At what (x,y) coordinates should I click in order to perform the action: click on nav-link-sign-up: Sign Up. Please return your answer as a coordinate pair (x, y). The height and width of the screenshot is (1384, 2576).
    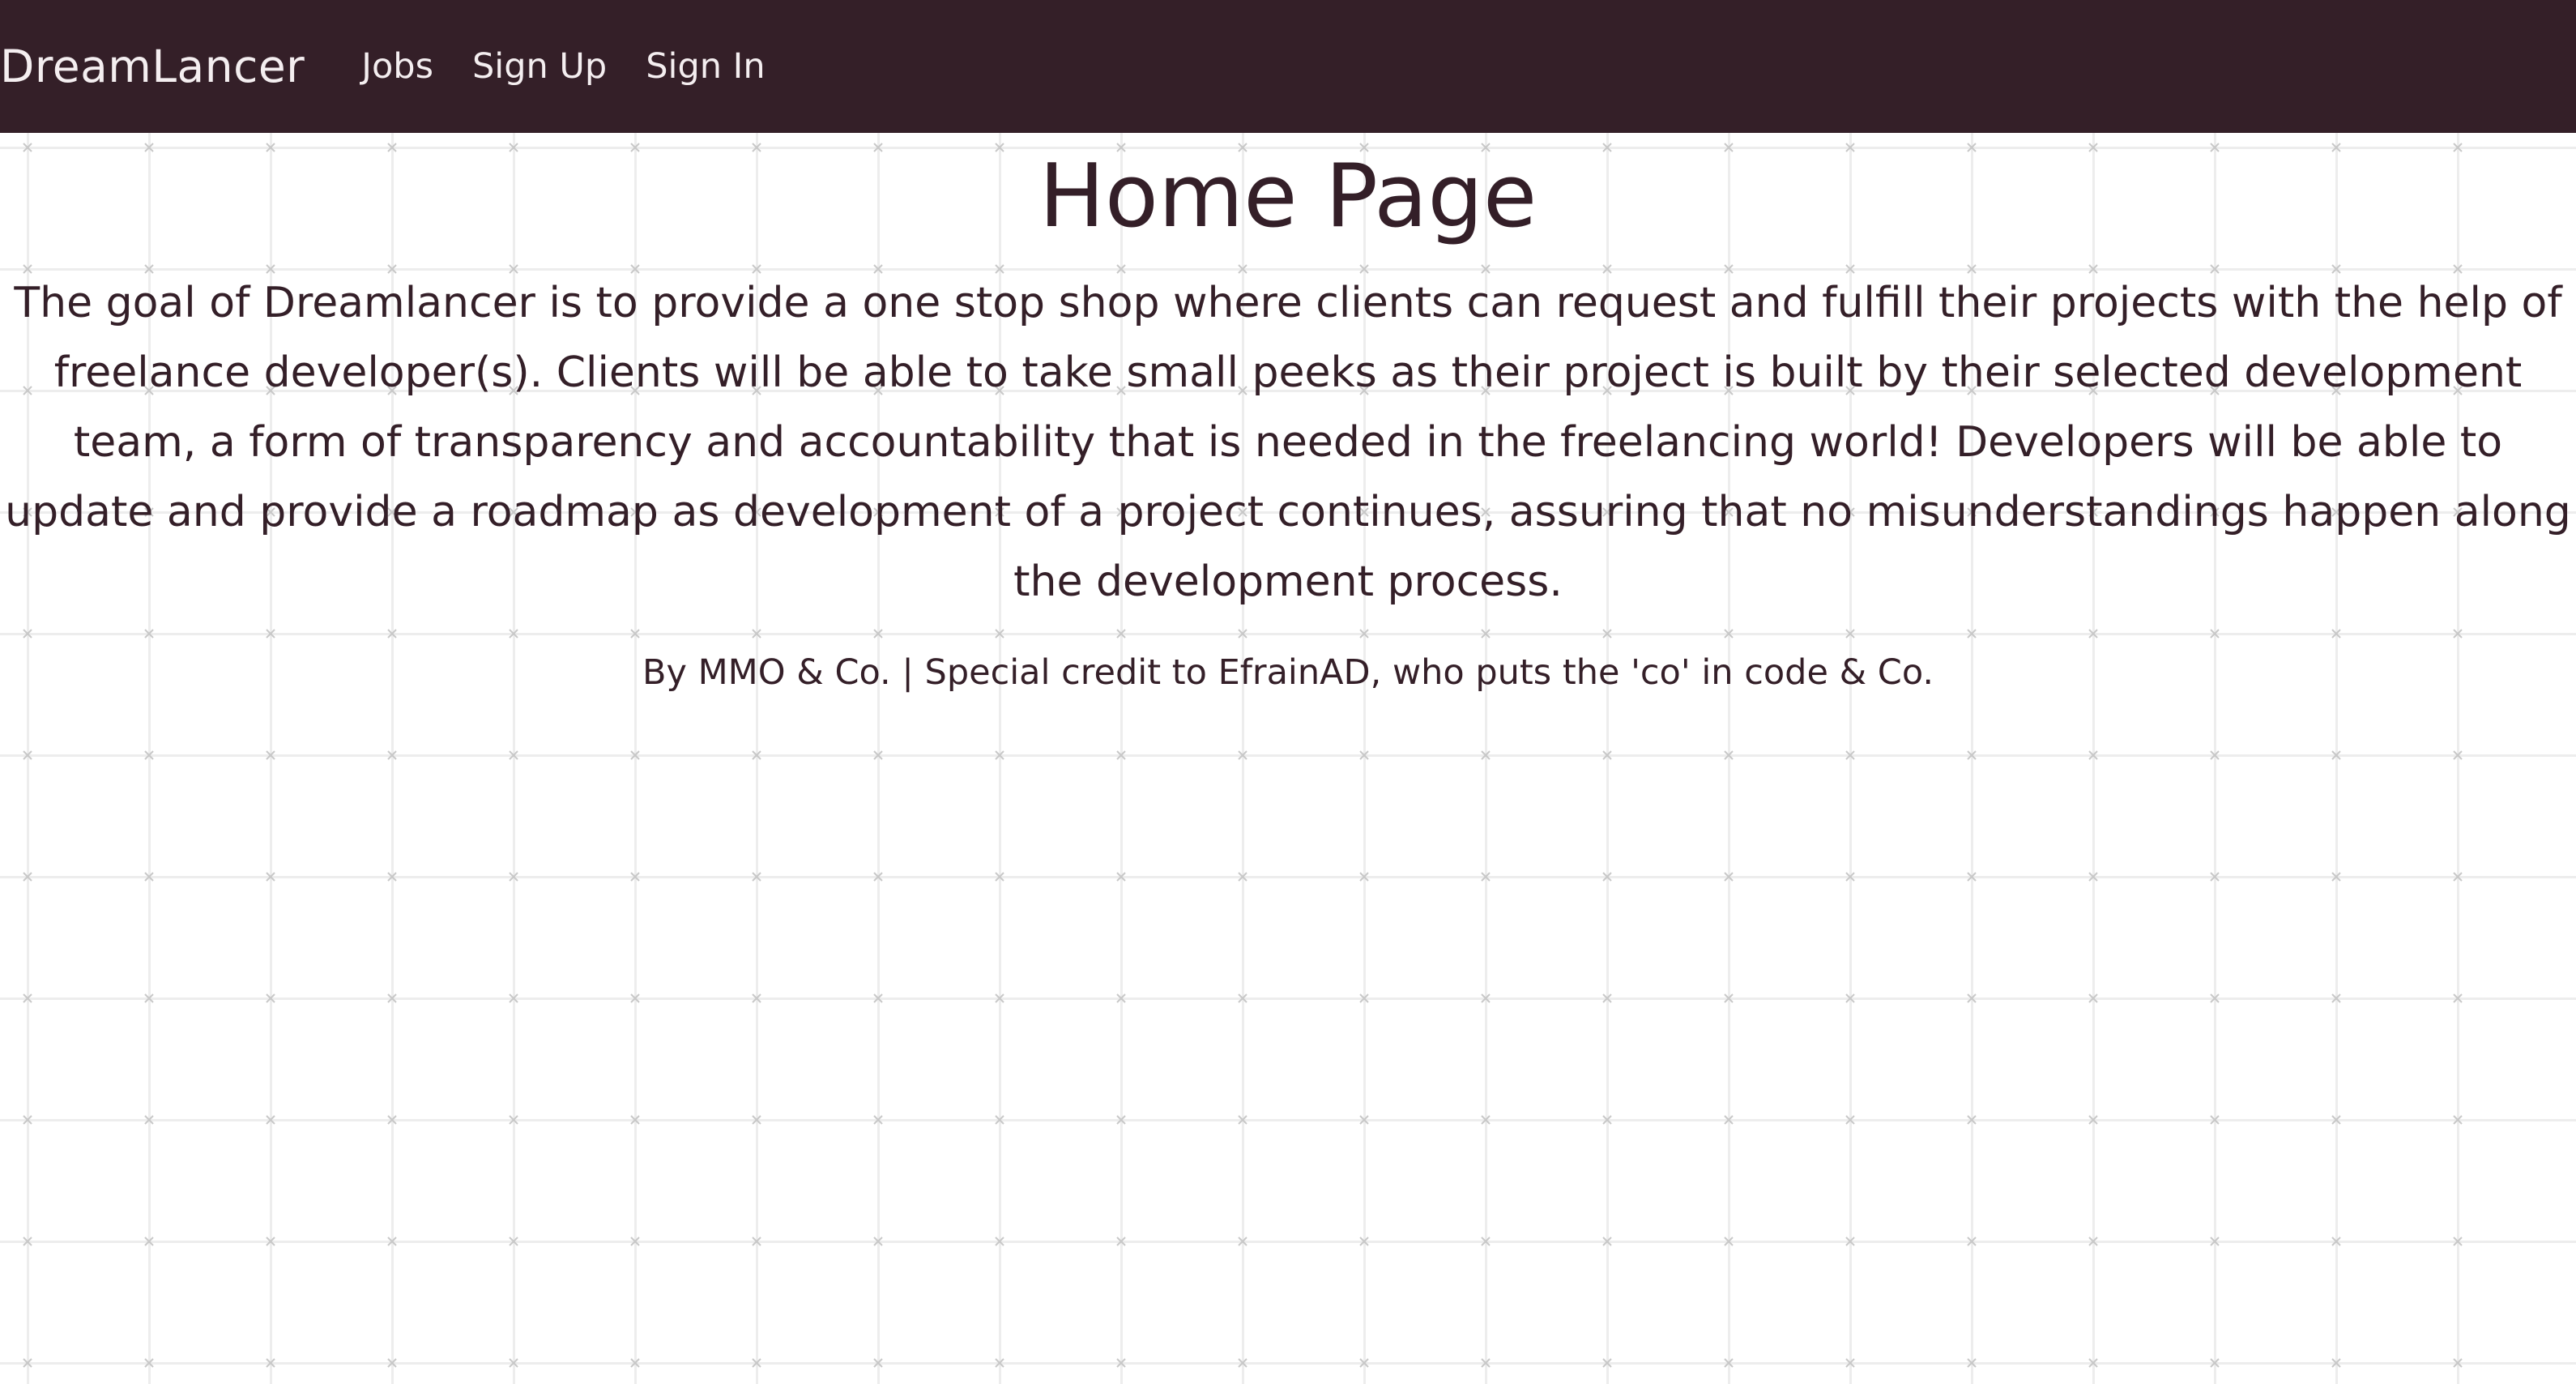
    Looking at the image, I should click on (540, 66).